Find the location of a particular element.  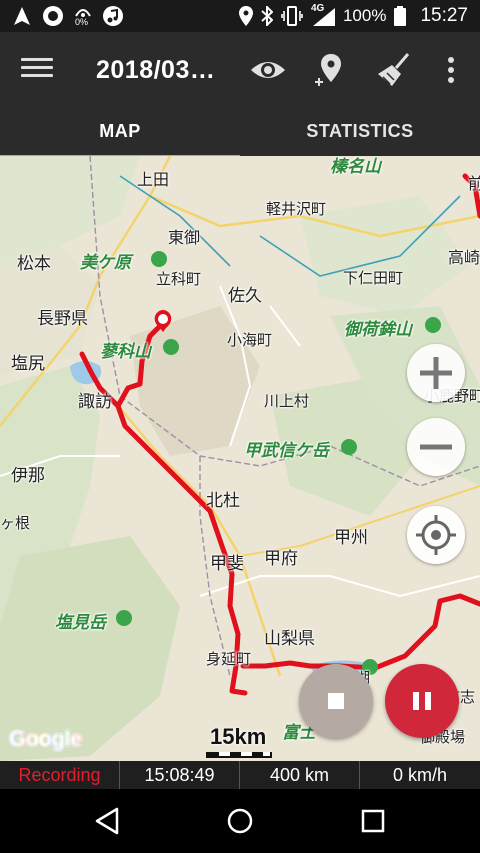

place-label: 北杜 is located at coordinates (223, 500).